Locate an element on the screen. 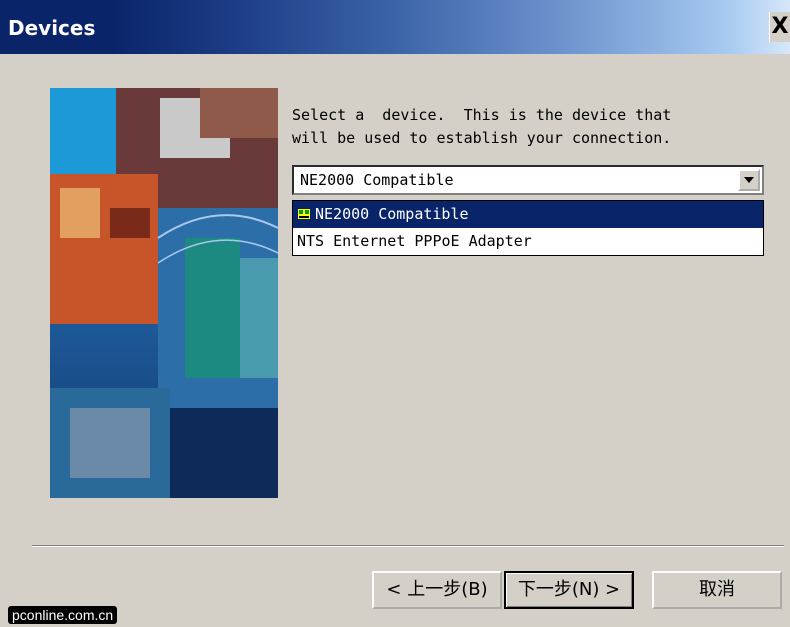 The width and height of the screenshot is (790, 627). next-button: 下一步(N) > is located at coordinates (569, 590).